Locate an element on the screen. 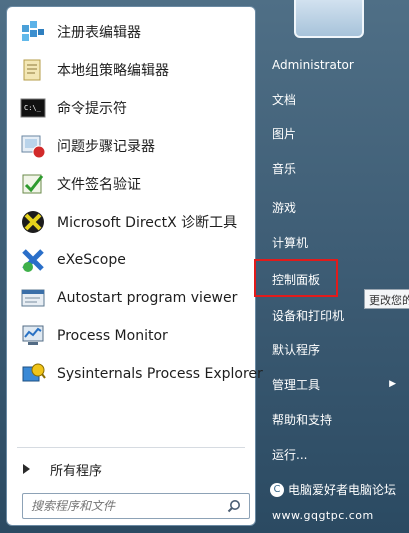 This screenshot has width=409, height=533. program-item-procexp: Sysinternals Process Explorer is located at coordinates (138, 374).